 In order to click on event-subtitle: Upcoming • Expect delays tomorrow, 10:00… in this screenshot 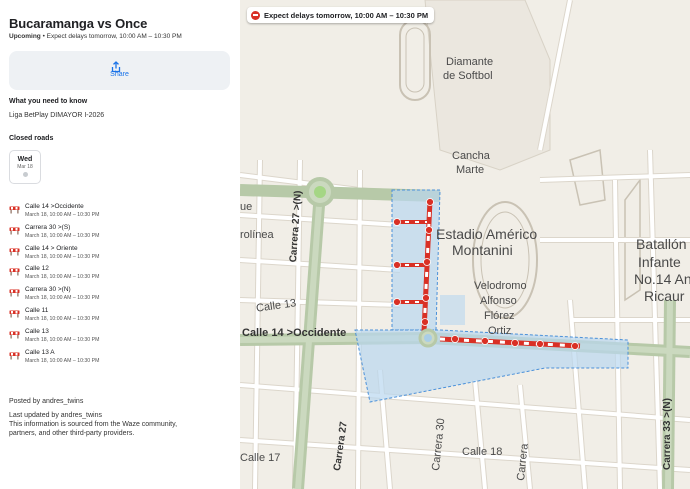, I will do `click(95, 36)`.